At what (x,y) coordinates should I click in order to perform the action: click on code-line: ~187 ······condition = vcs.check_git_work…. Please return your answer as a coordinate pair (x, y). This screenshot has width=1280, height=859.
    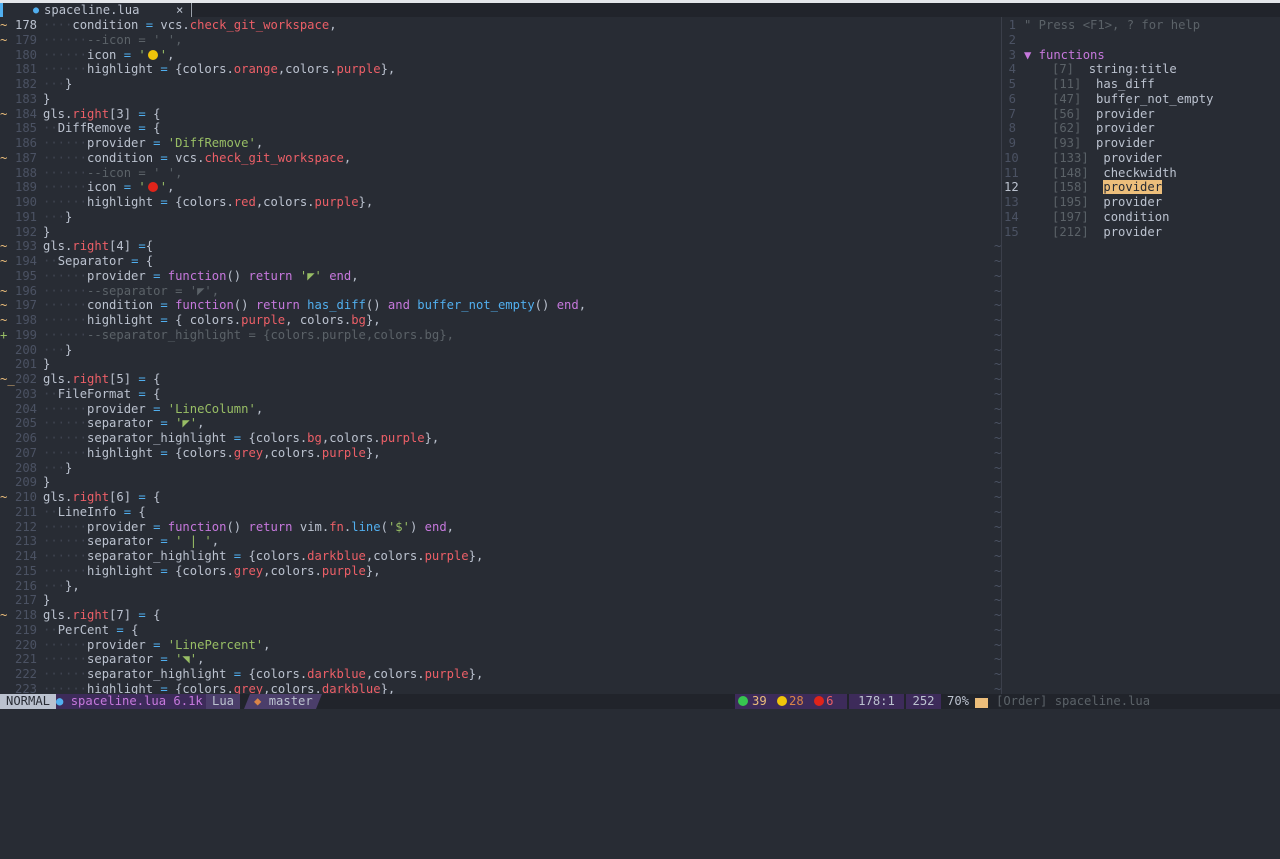
    Looking at the image, I should click on (495, 158).